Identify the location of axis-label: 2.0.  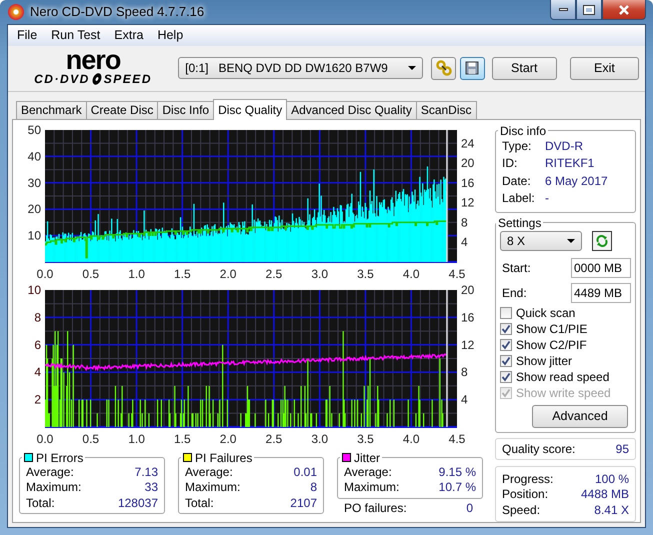
(228, 273).